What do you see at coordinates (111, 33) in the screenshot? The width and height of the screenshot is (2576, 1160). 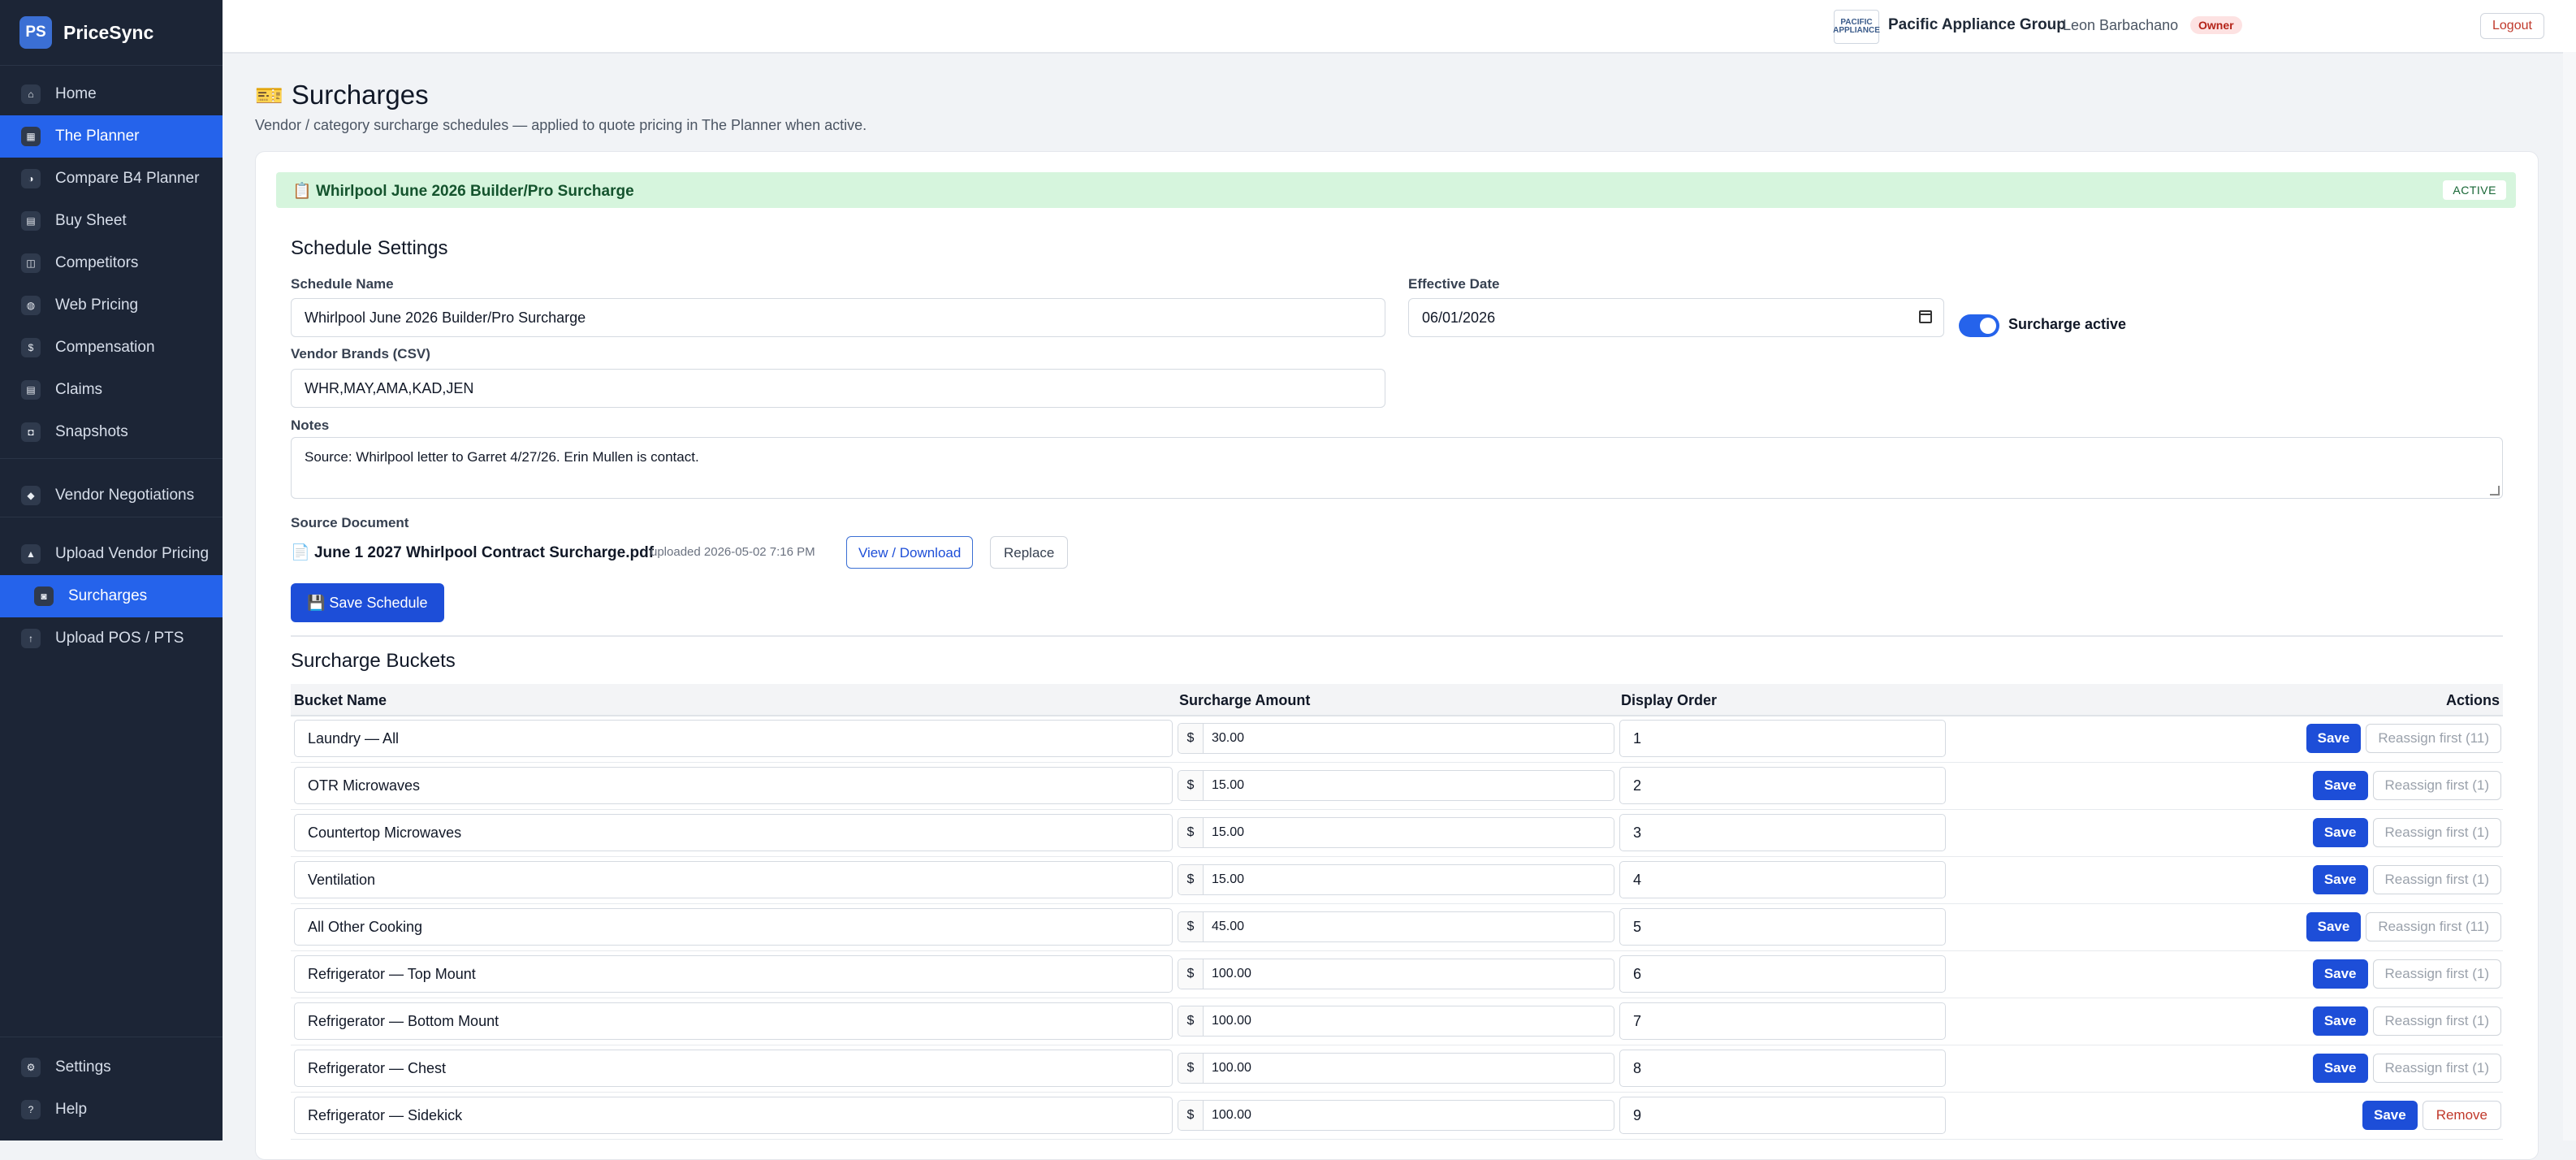 I see `brand: PS PriceSync` at bounding box center [111, 33].